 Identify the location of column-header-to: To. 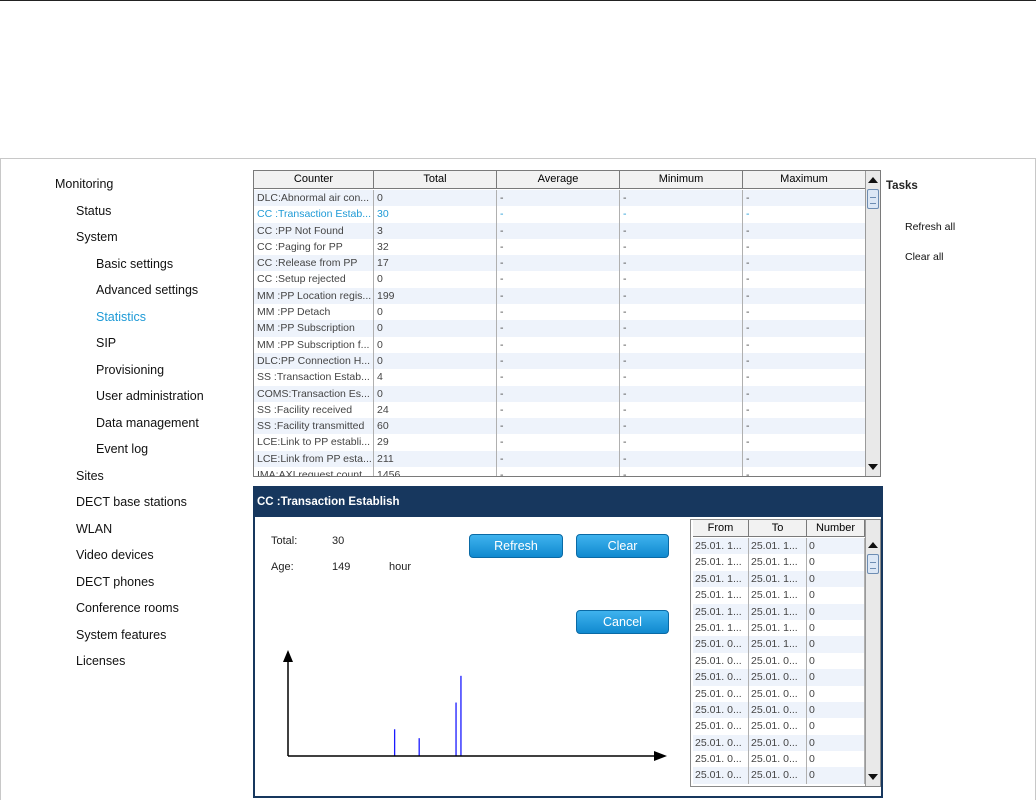
(778, 528).